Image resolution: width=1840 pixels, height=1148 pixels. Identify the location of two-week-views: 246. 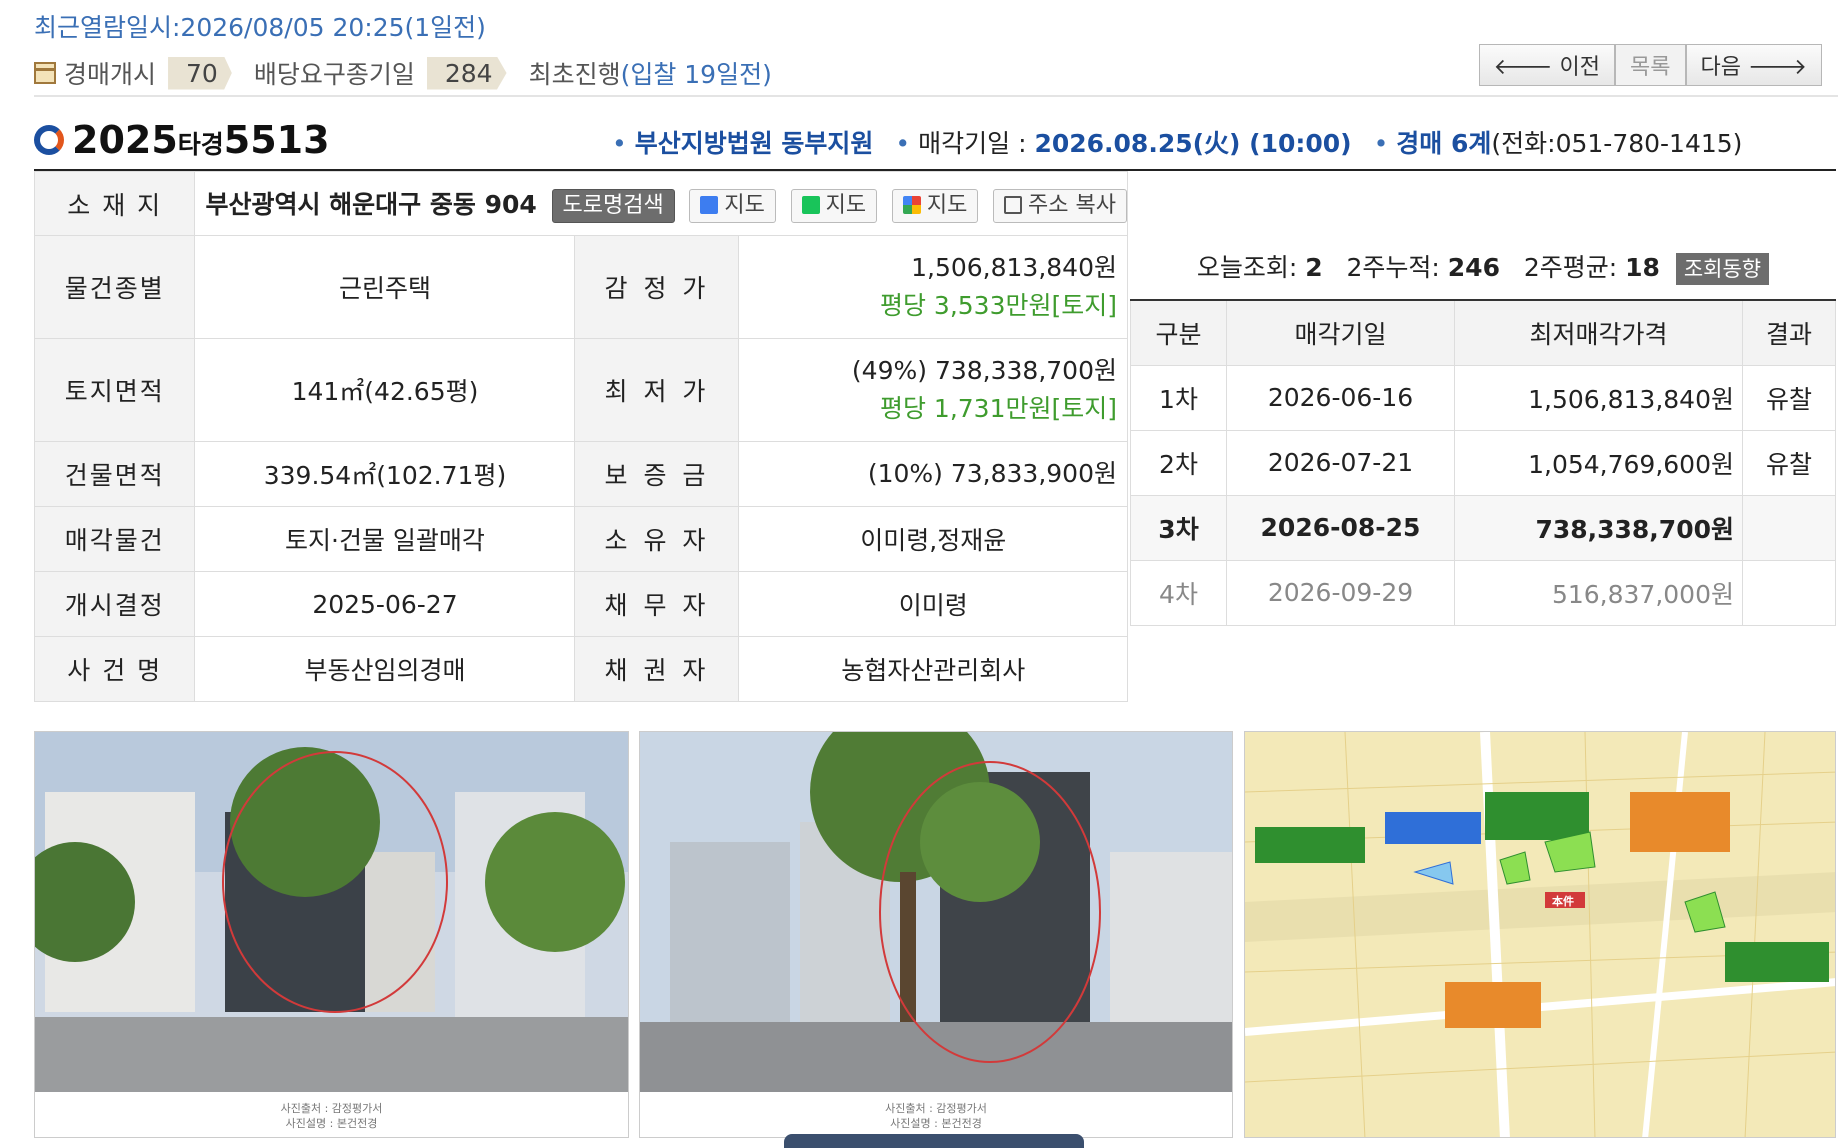
(1473, 267).